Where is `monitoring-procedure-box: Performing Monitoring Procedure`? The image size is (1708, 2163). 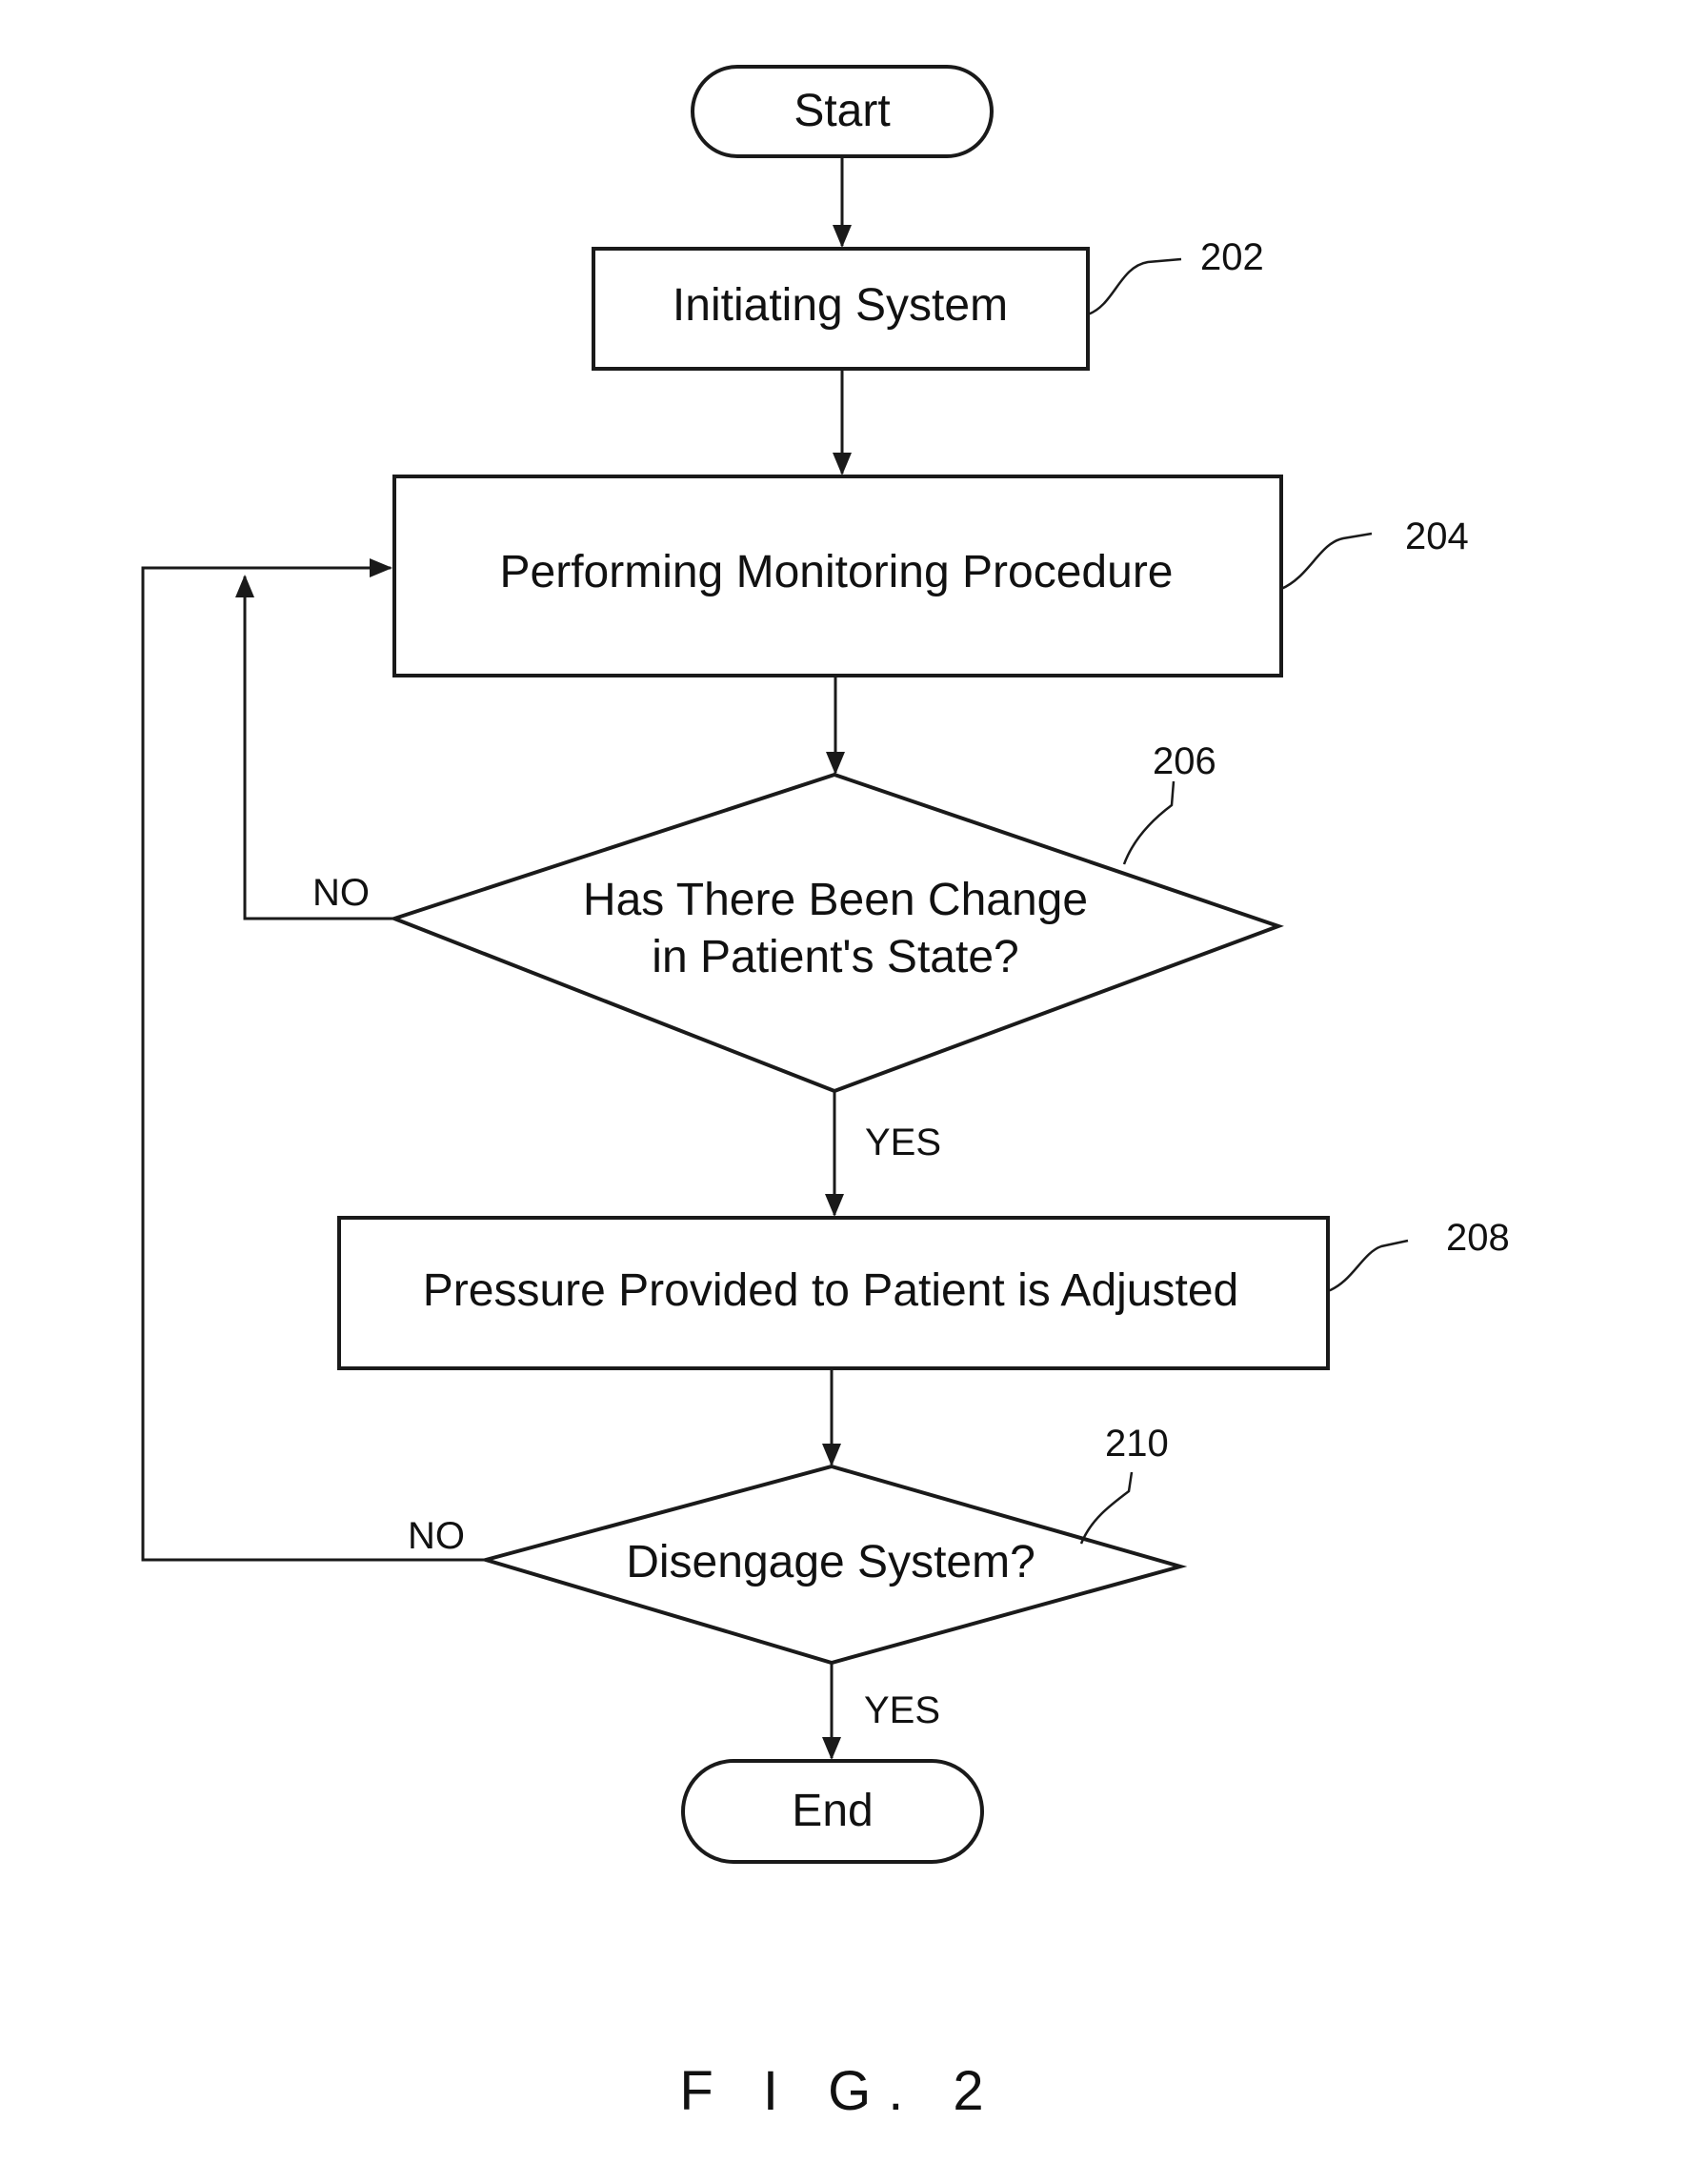 monitoring-procedure-box: Performing Monitoring Procedure is located at coordinates (838, 576).